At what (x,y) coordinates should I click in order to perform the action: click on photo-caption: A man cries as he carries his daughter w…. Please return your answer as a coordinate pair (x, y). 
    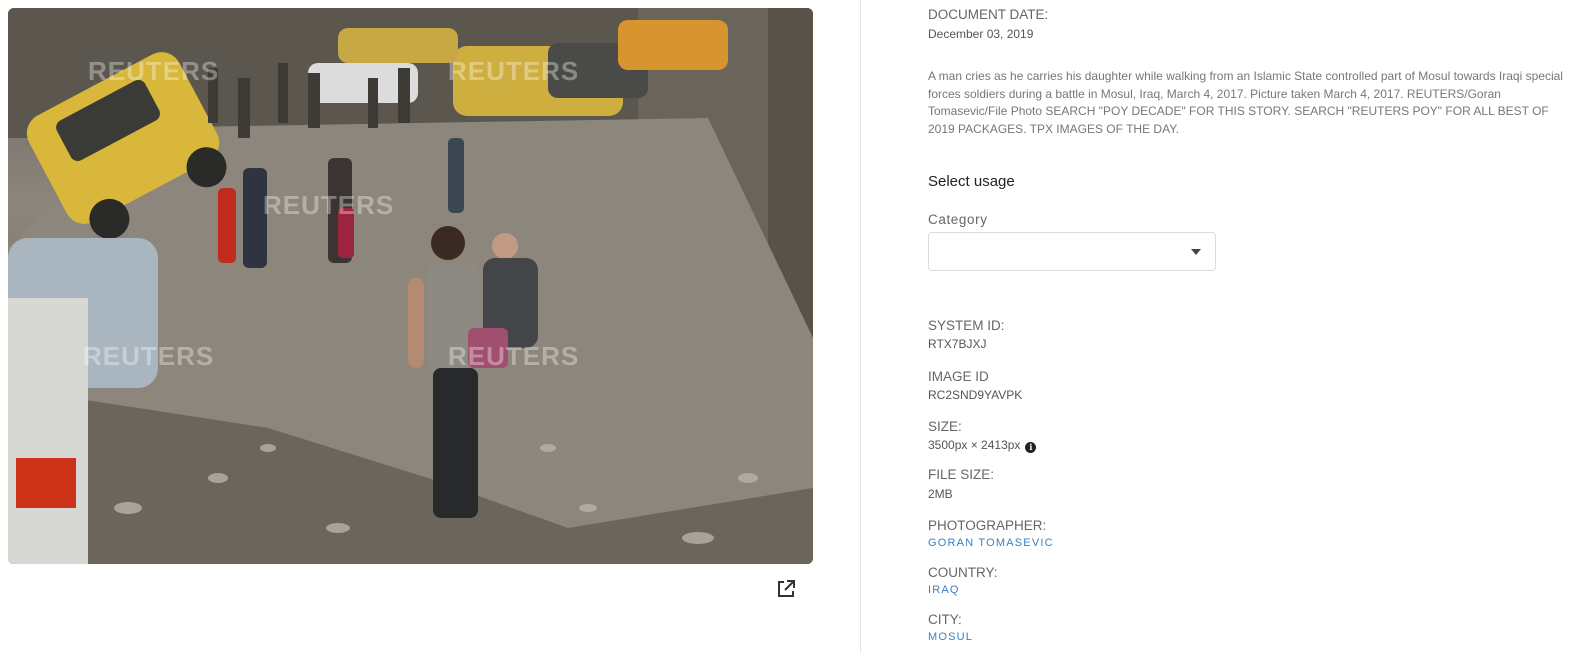
    Looking at the image, I should click on (1245, 102).